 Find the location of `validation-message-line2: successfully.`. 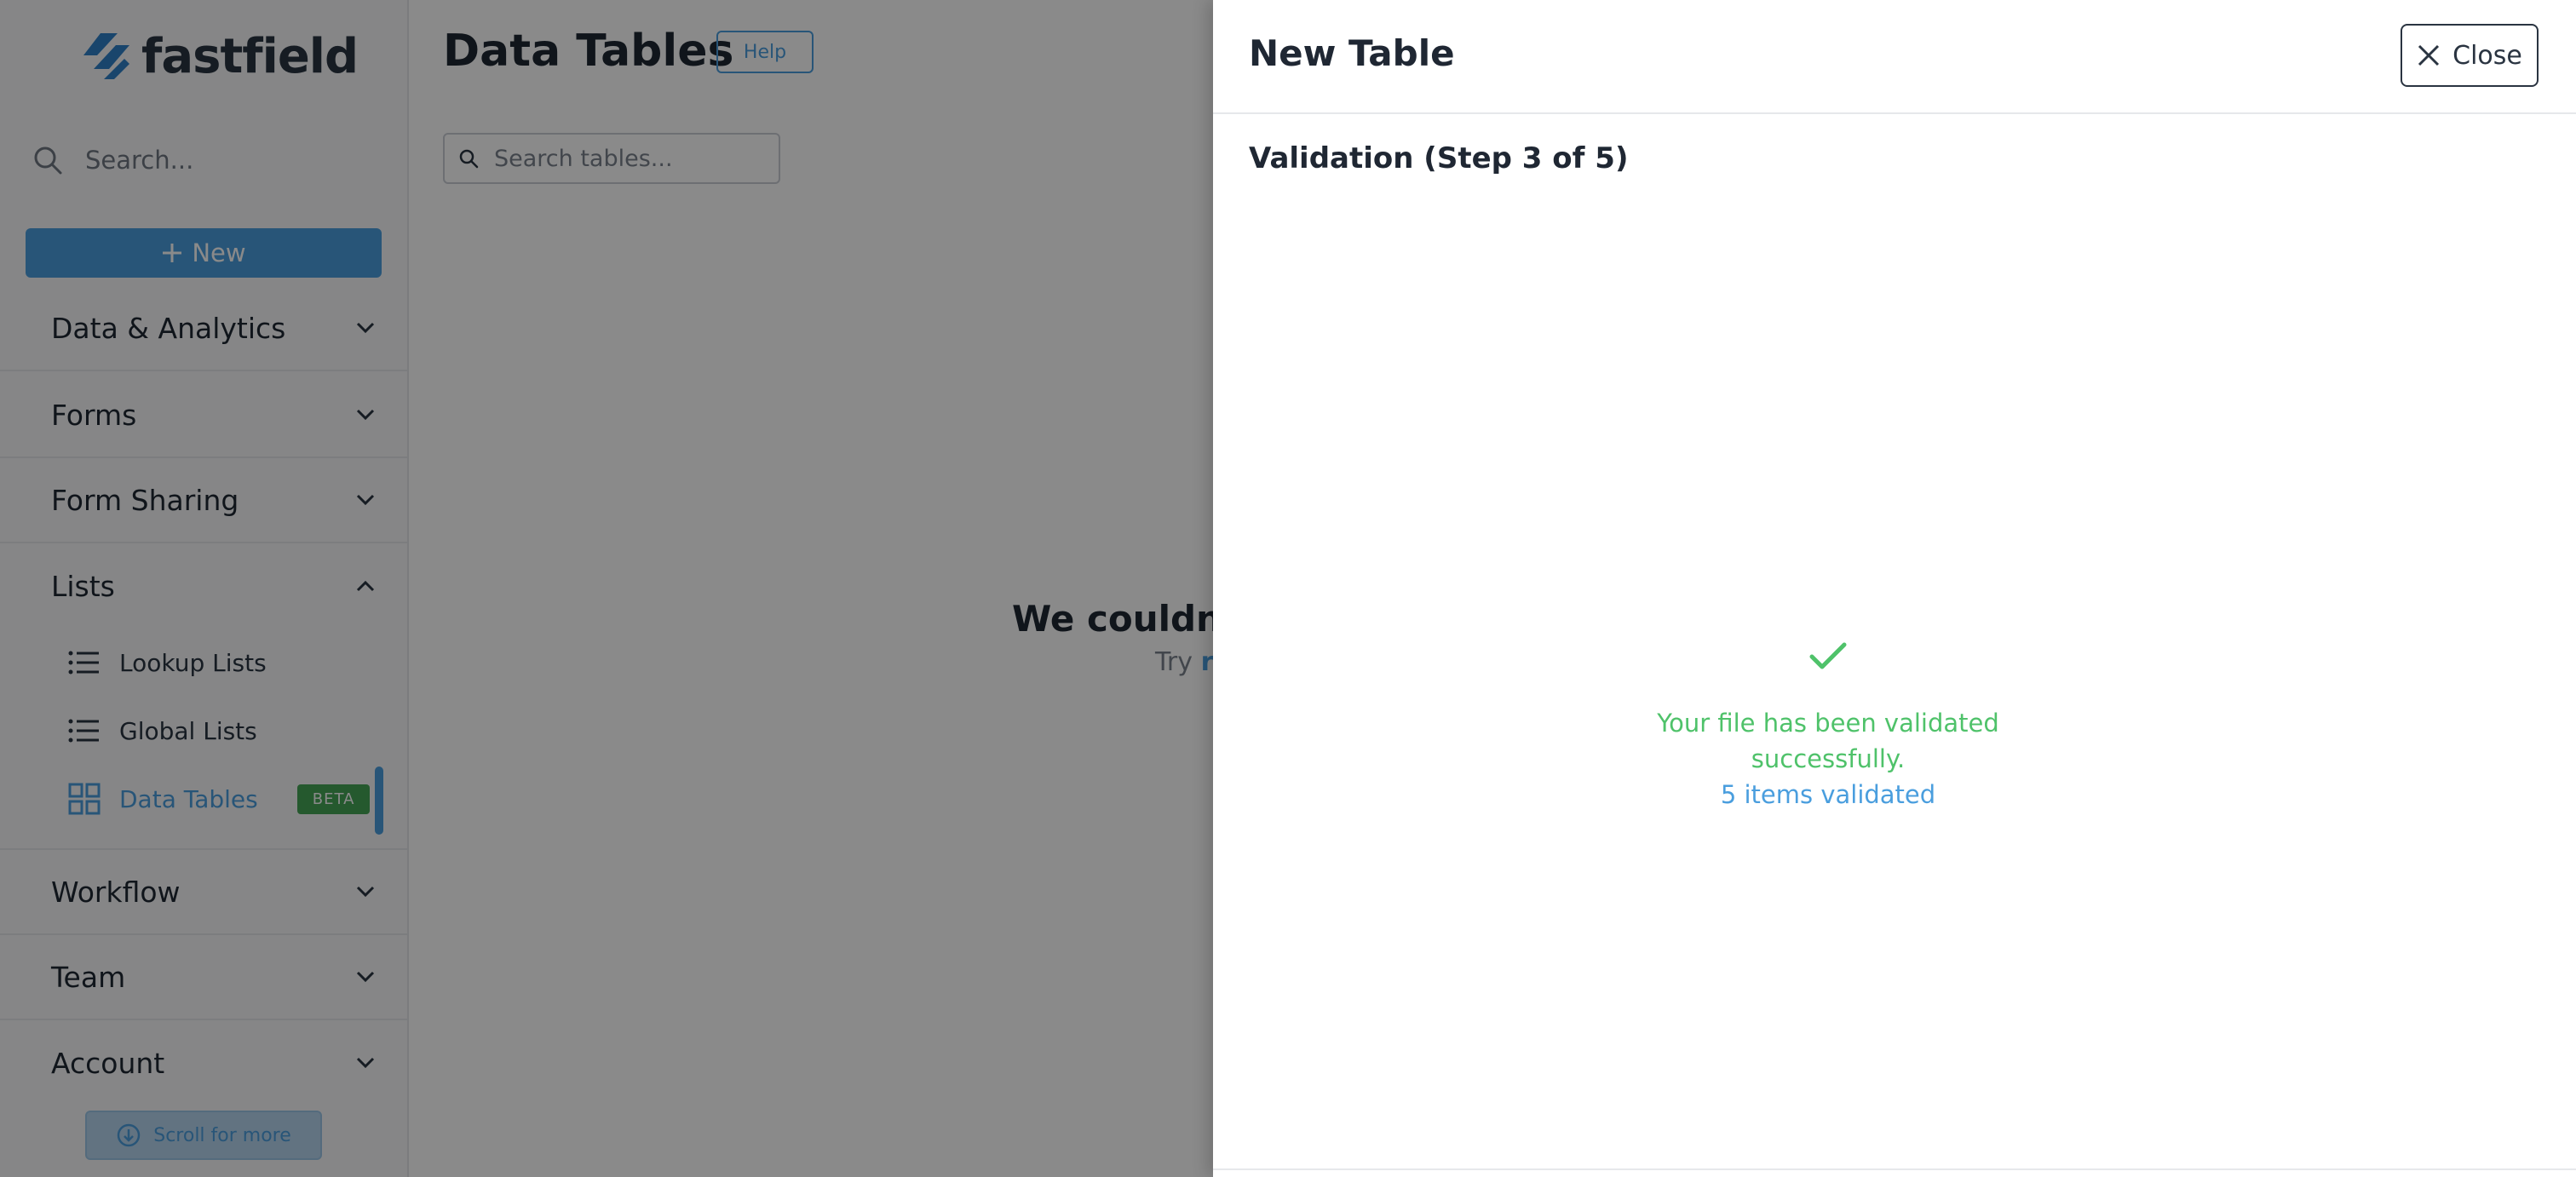

validation-message-line2: successfully. is located at coordinates (1828, 758).